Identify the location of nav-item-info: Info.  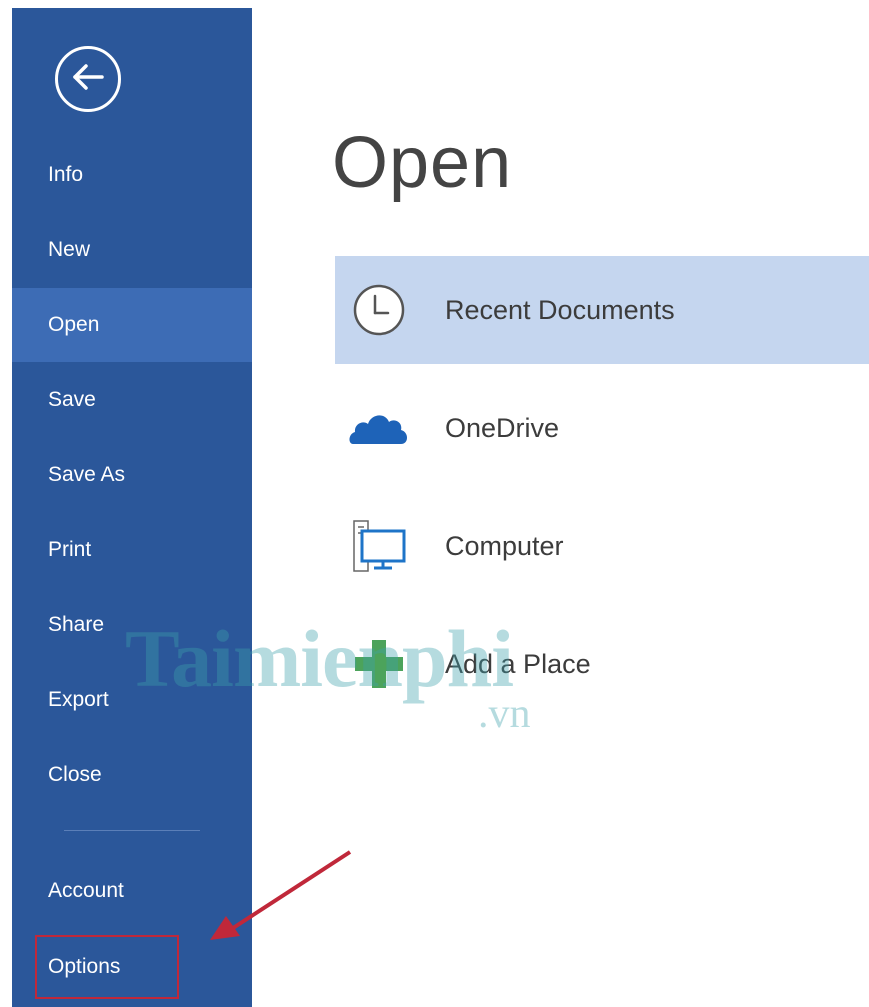
(132, 175).